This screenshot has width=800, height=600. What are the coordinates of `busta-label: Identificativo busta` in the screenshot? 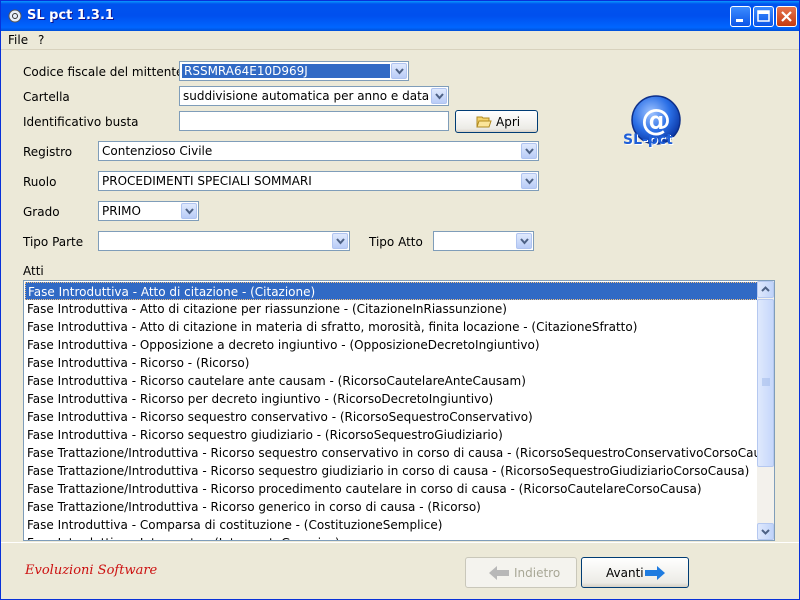 It's located at (81, 122).